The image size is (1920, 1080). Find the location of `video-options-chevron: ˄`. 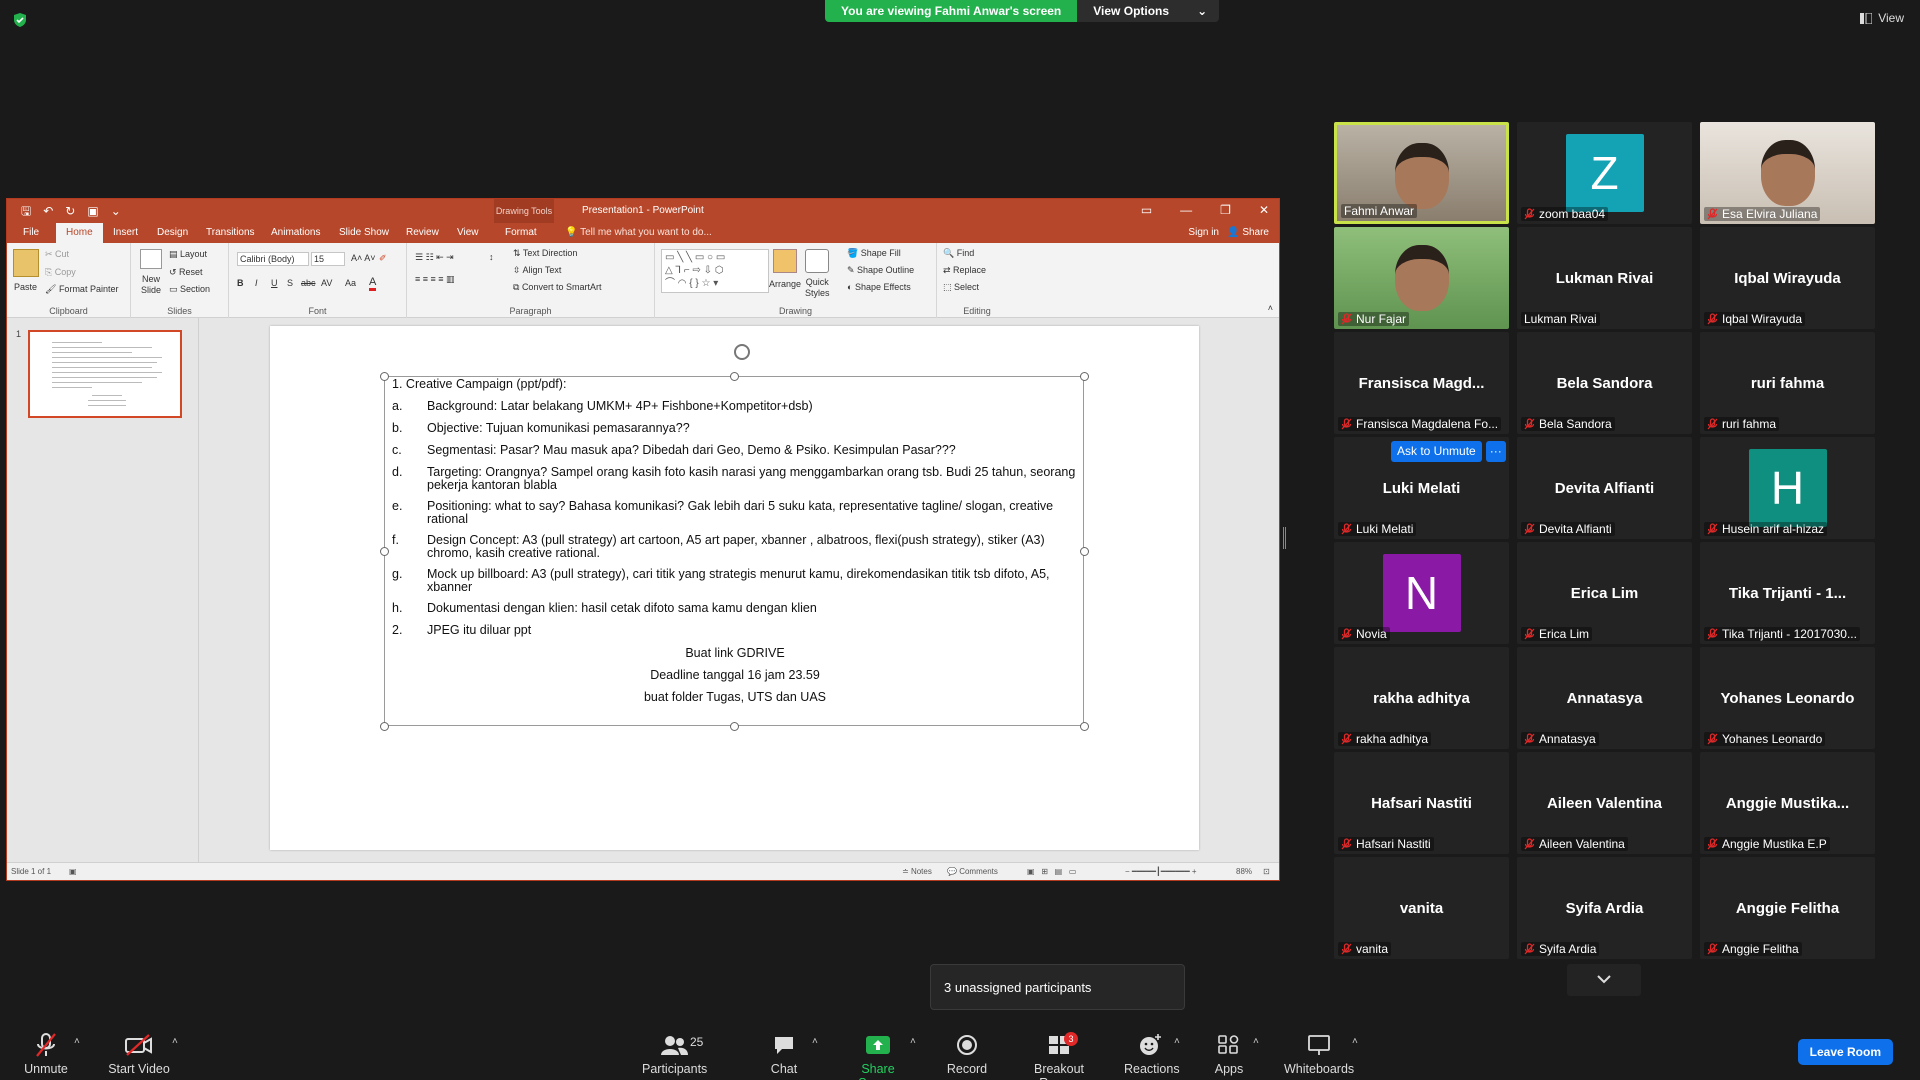

video-options-chevron: ˄ is located at coordinates (175, 1041).